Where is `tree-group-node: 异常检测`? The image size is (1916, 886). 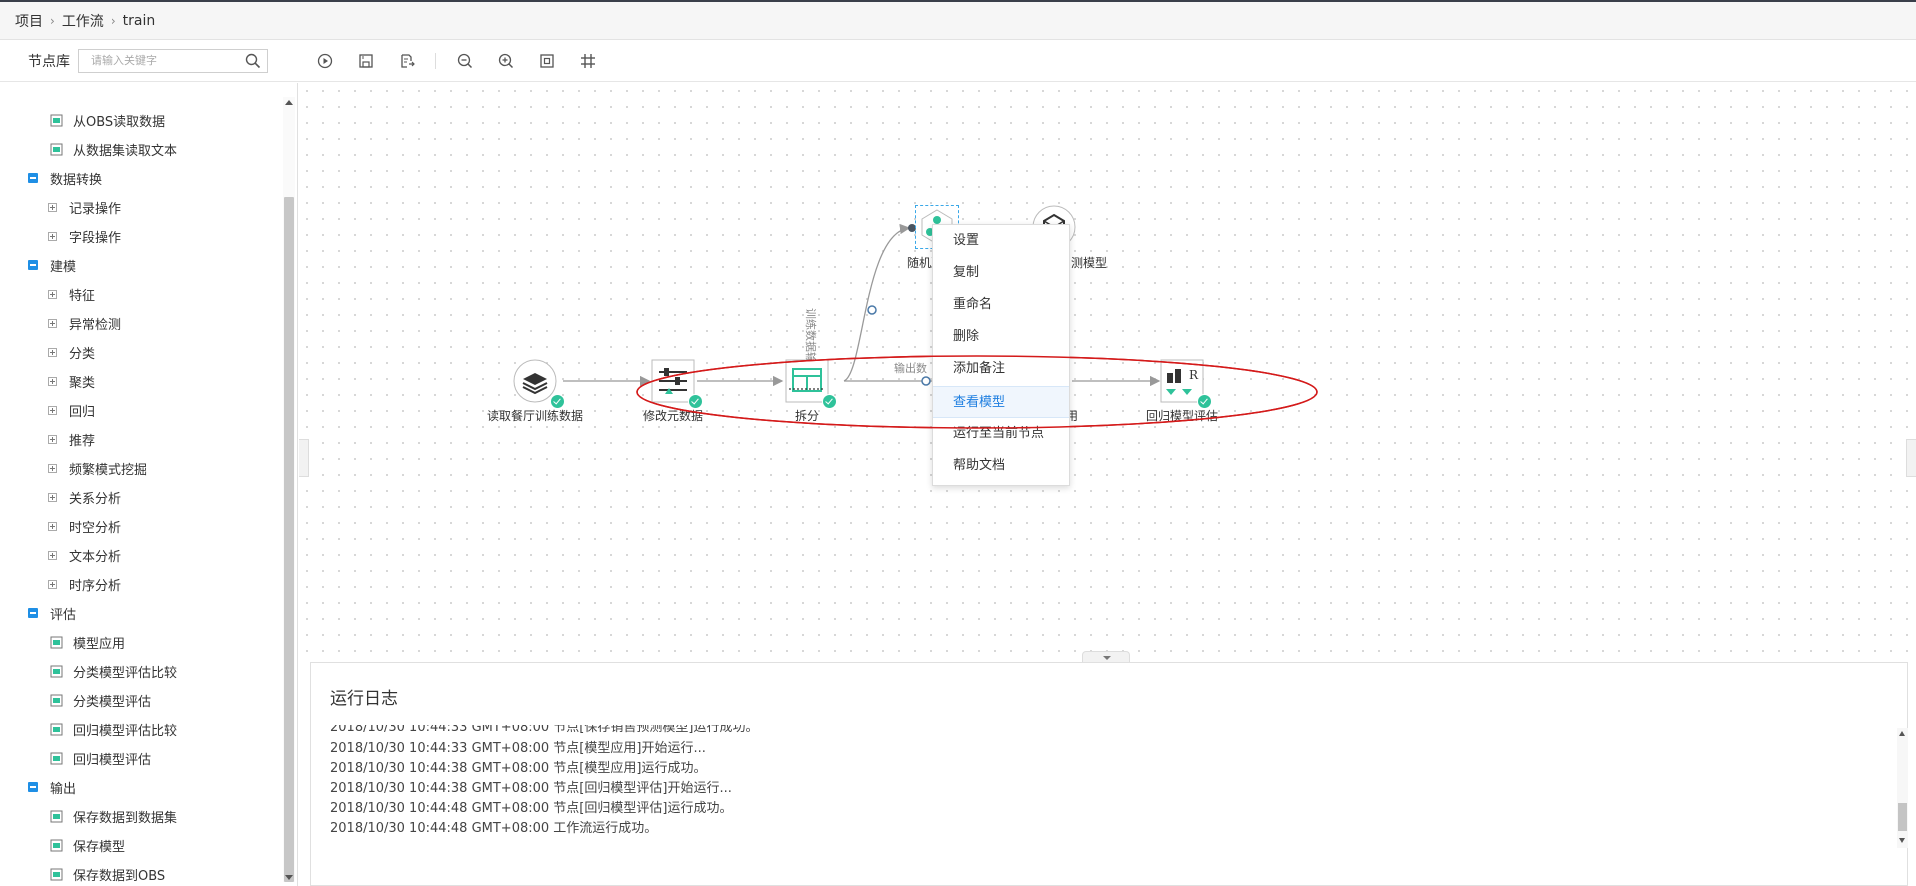
tree-group-node: 异常检测 is located at coordinates (84, 323).